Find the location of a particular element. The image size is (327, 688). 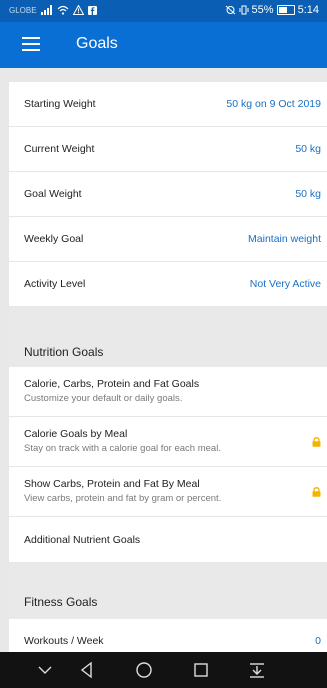

battery-percent: 55% is located at coordinates (262, 10).